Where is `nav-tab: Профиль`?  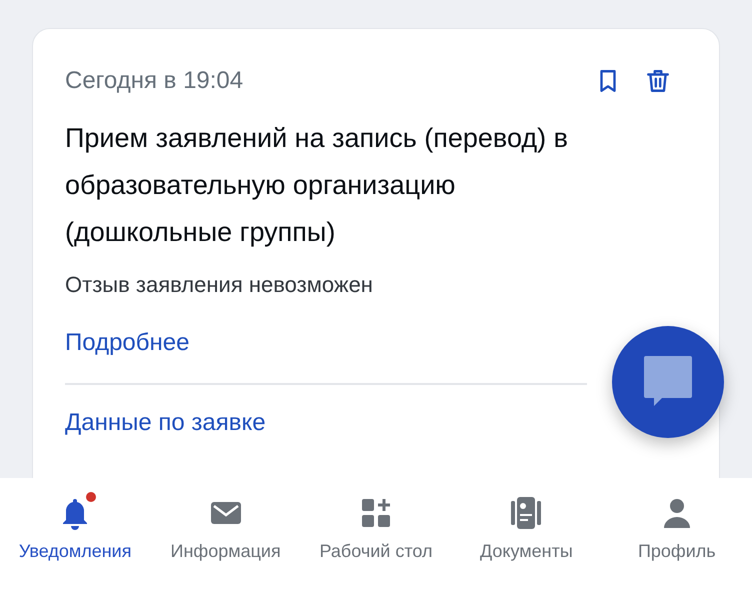 nav-tab: Профиль is located at coordinates (677, 548).